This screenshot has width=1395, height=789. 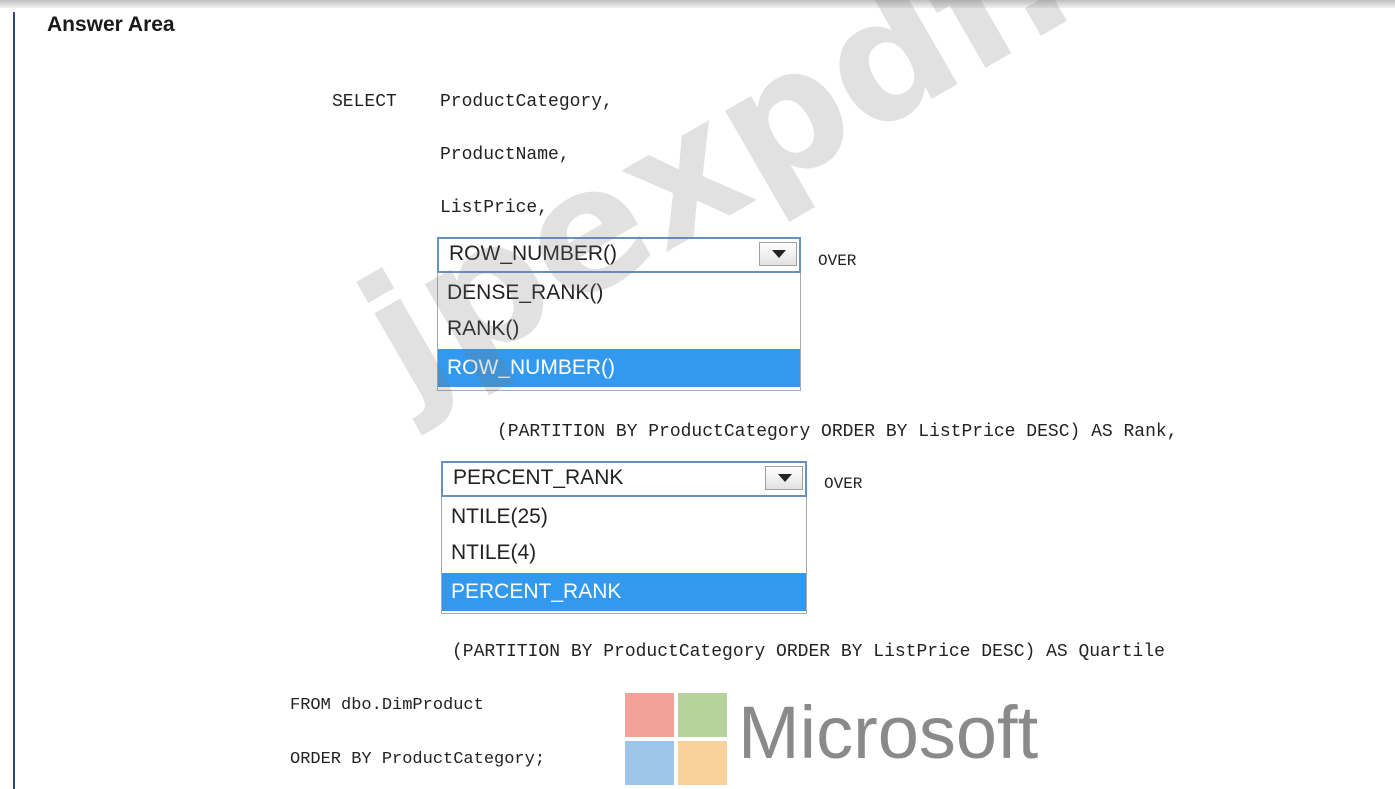 What do you see at coordinates (702, 763) in the screenshot?
I see `logo-square-yellow` at bounding box center [702, 763].